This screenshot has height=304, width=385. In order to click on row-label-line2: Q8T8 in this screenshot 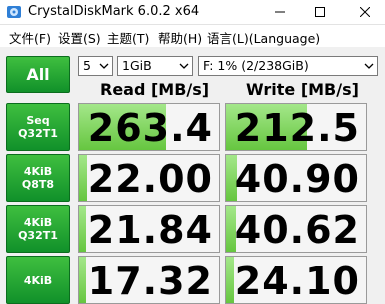, I will do `click(38, 184)`.